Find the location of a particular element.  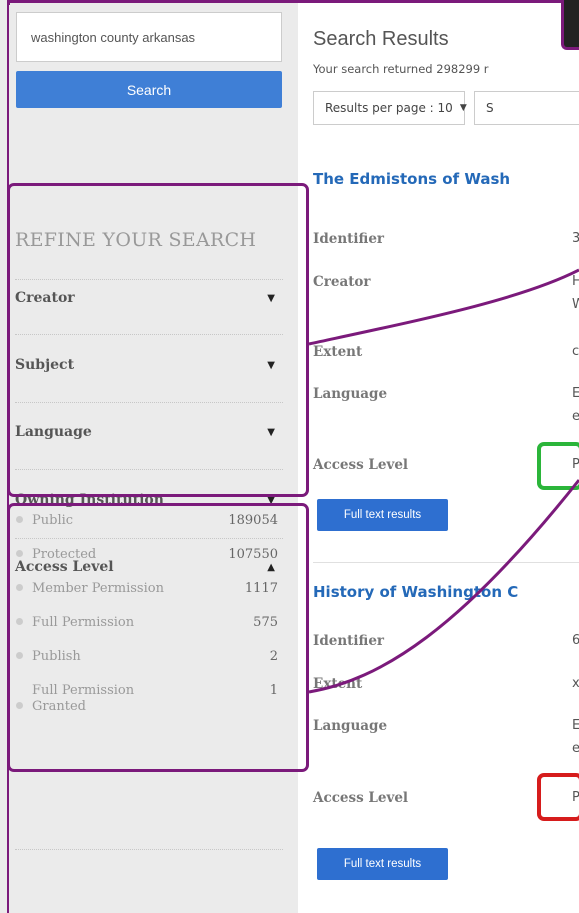

divider is located at coordinates (149, 849).